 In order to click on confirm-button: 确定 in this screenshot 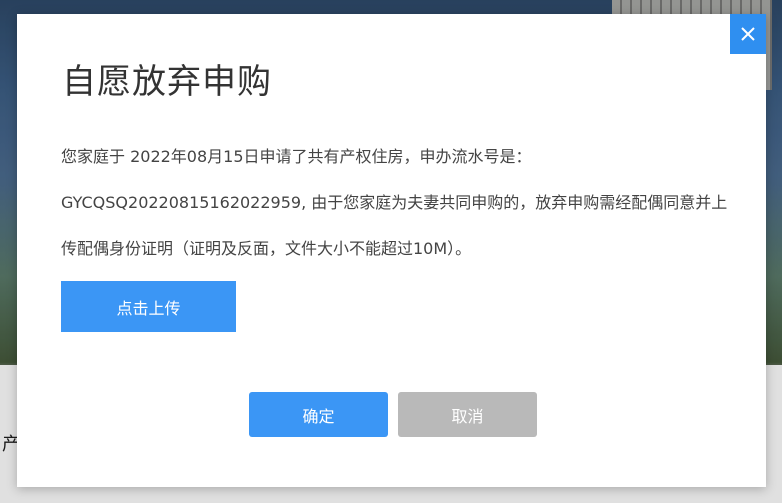, I will do `click(318, 414)`.